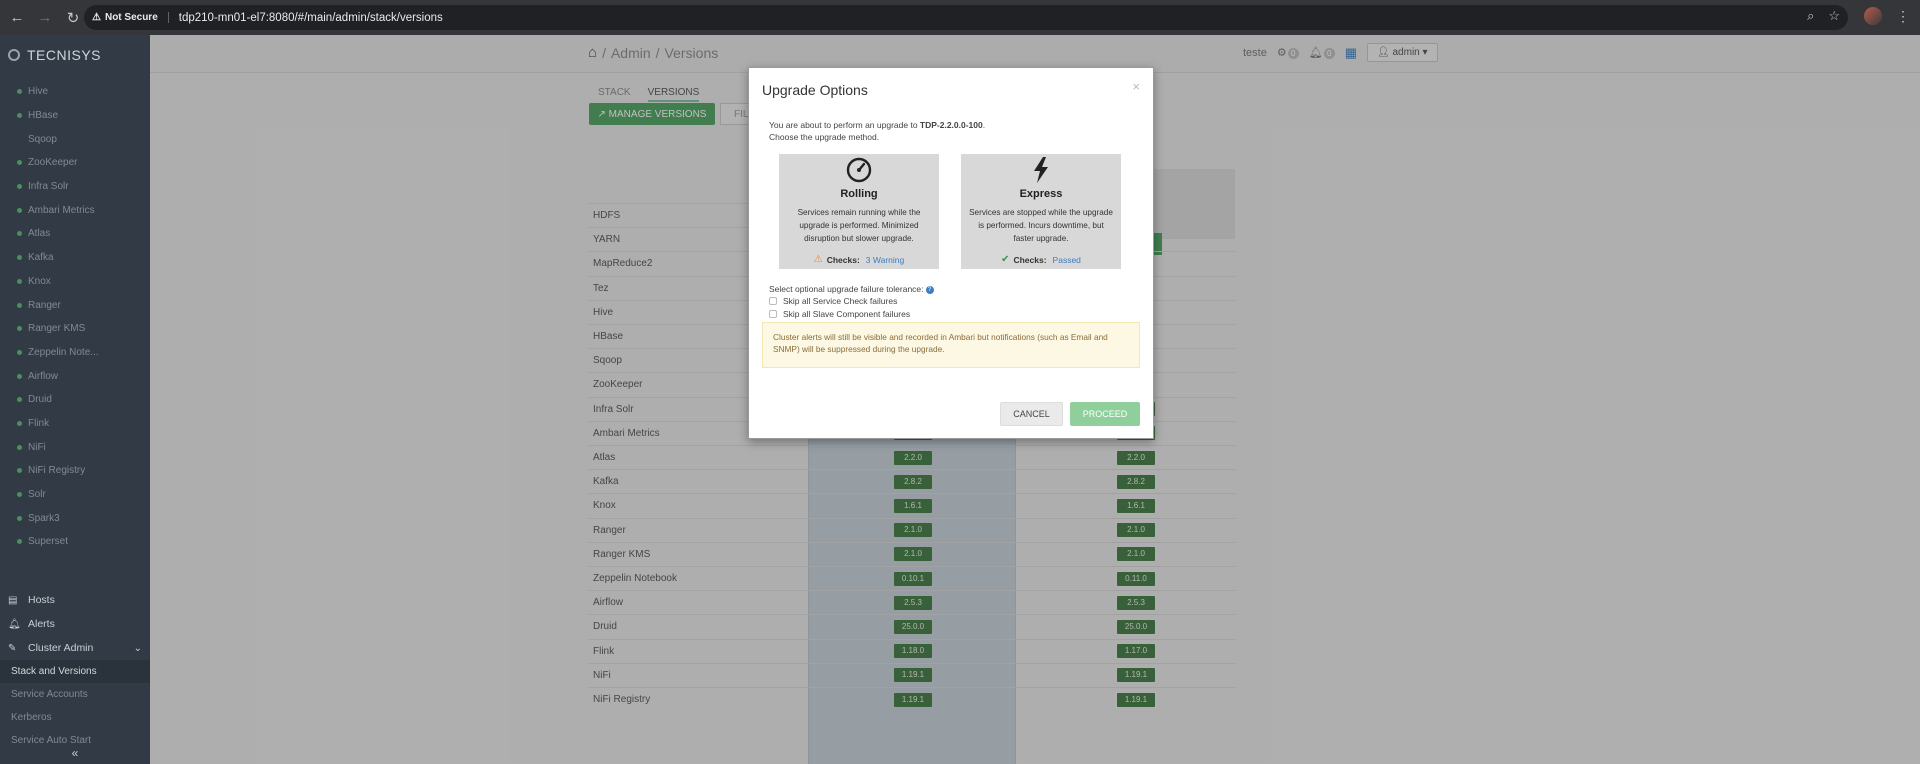 The image size is (1920, 764). I want to click on sidebar-service-item: Ambari Metrics, so click(75, 210).